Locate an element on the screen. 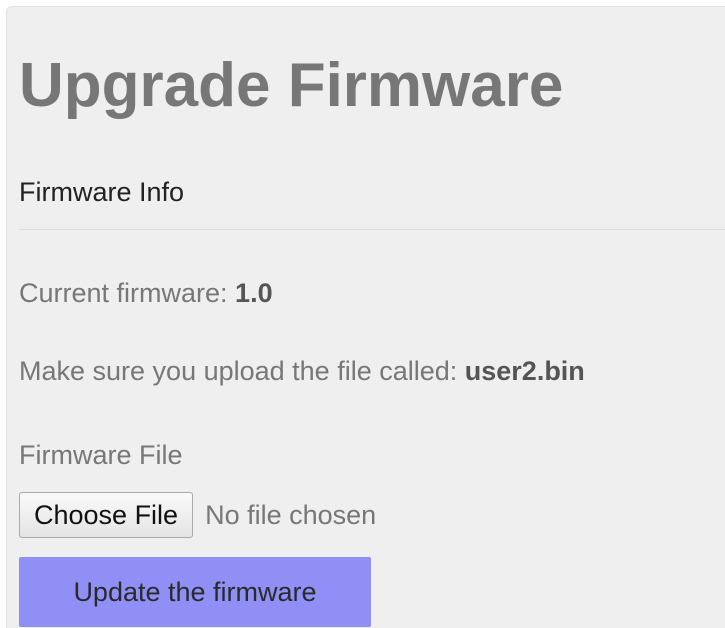 The image size is (725, 628). current-firmware-line: Current firmware: 1.0 is located at coordinates (146, 293).